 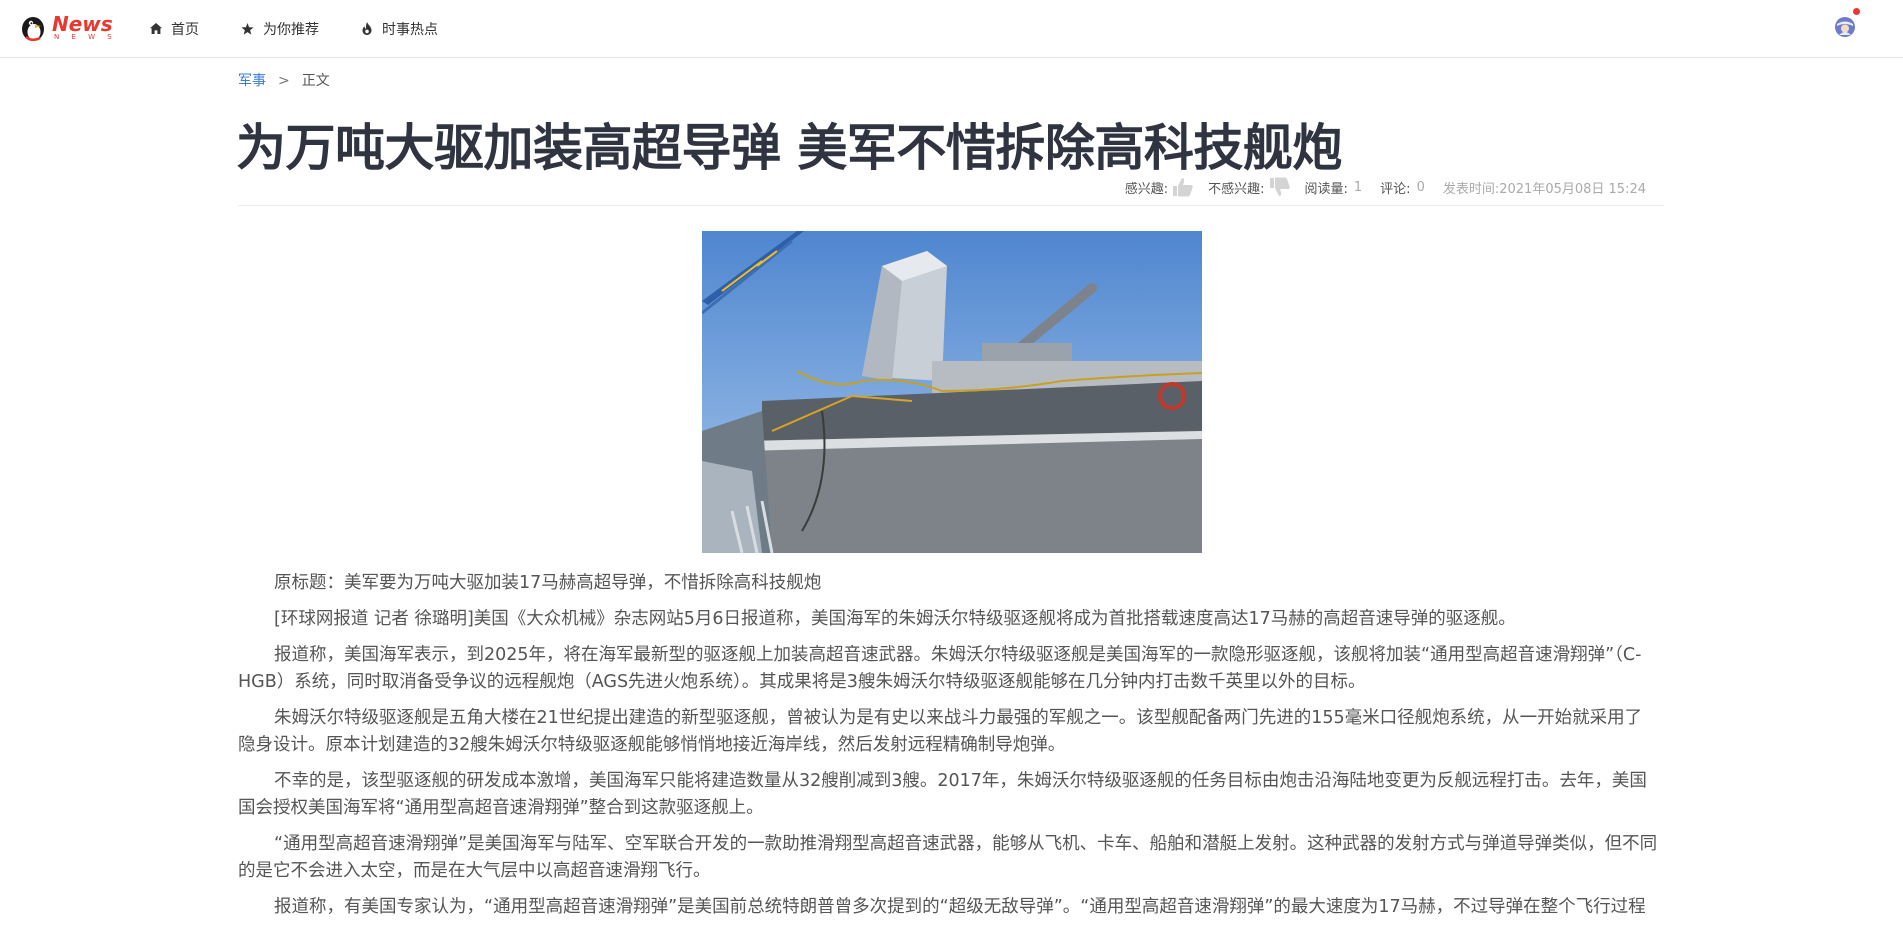 What do you see at coordinates (291, 29) in the screenshot?
I see `nav-label-recommend: 为你推荐` at bounding box center [291, 29].